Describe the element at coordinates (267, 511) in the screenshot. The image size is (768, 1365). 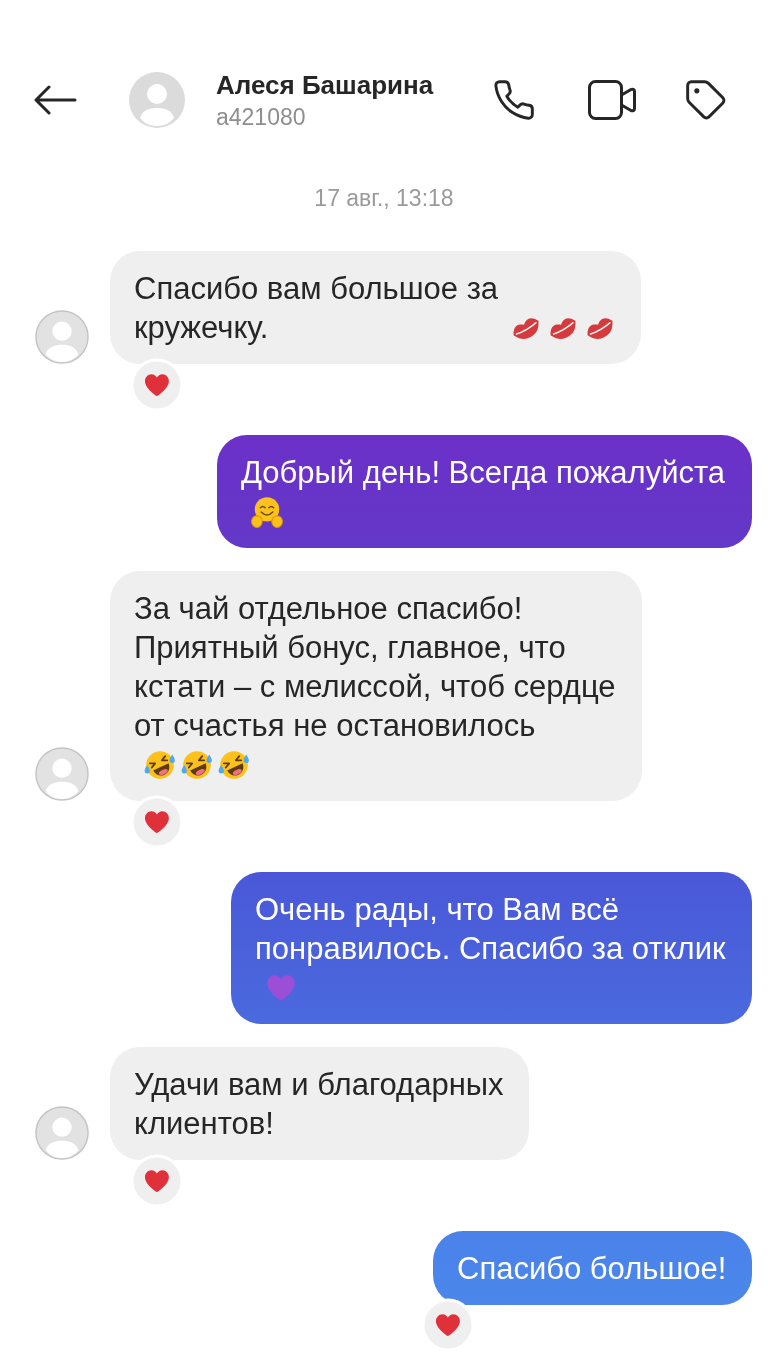
I see `hugging-face-icon` at that location.